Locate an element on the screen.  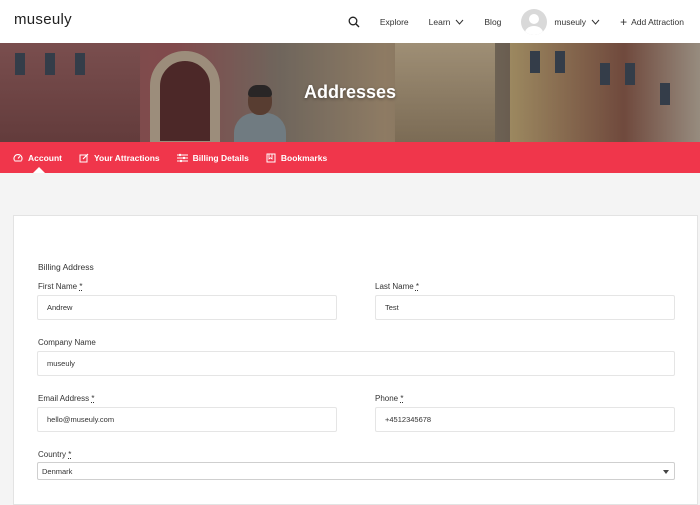
avatar is located at coordinates (534, 21).